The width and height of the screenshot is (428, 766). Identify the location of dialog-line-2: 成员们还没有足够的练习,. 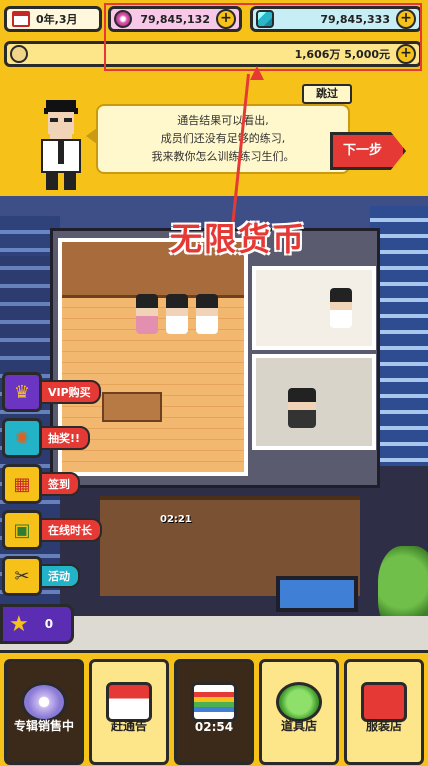
(223, 138).